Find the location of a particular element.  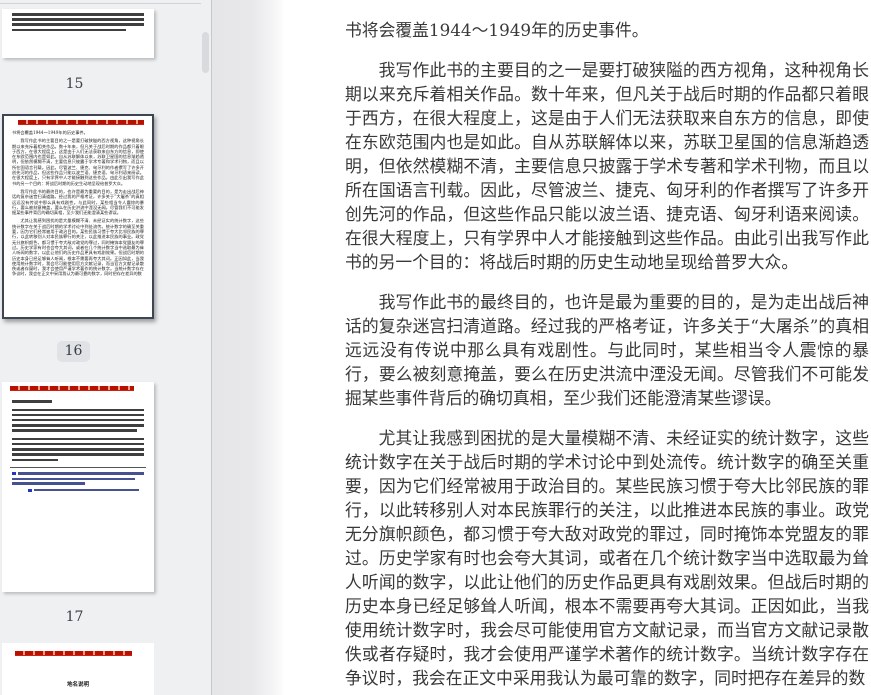

page-number-label-16: 16 is located at coordinates (73, 351).